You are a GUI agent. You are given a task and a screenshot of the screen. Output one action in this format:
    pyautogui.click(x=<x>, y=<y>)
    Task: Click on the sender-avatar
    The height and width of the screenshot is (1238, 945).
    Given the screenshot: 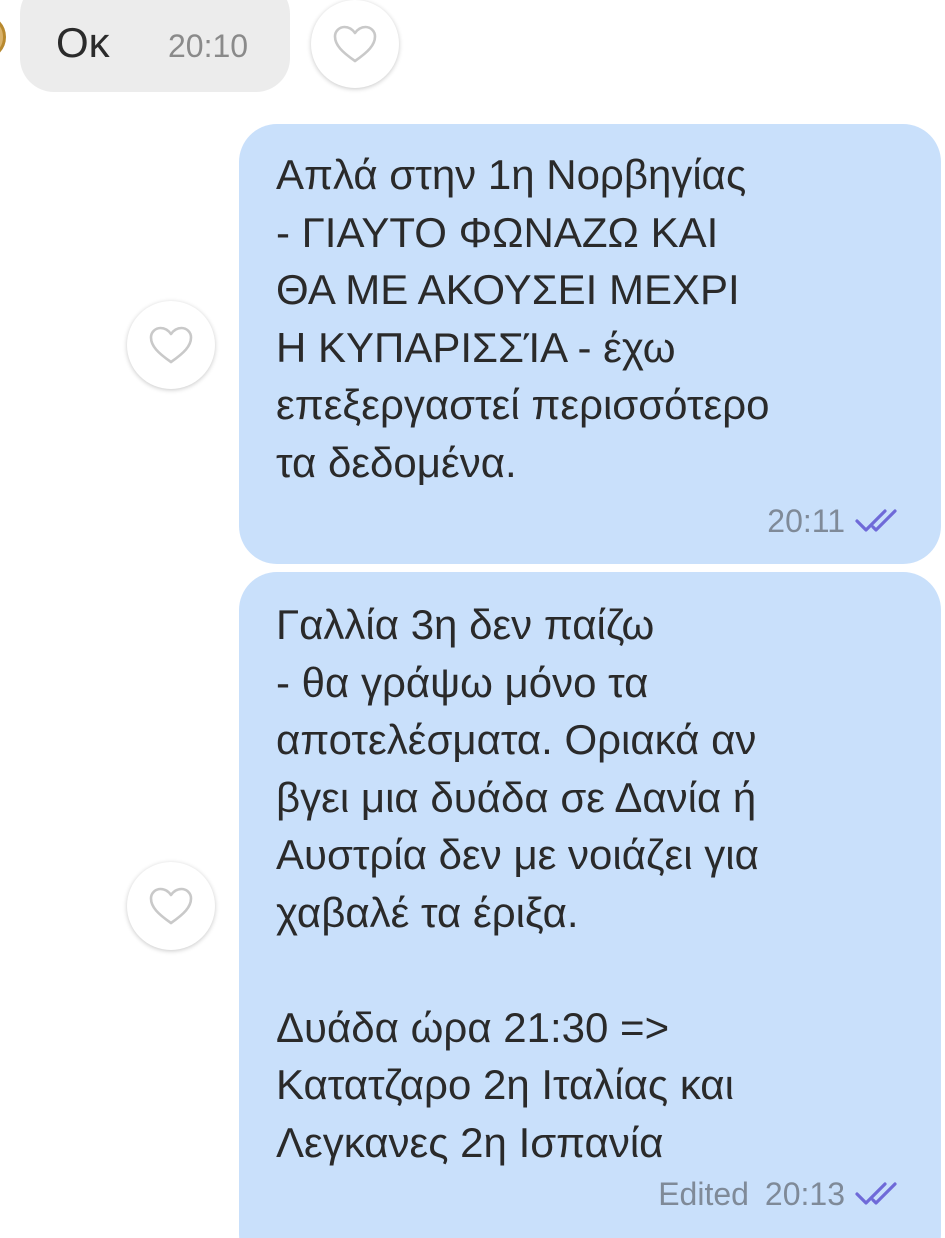 What is the action you would take?
    pyautogui.click(x=3, y=37)
    